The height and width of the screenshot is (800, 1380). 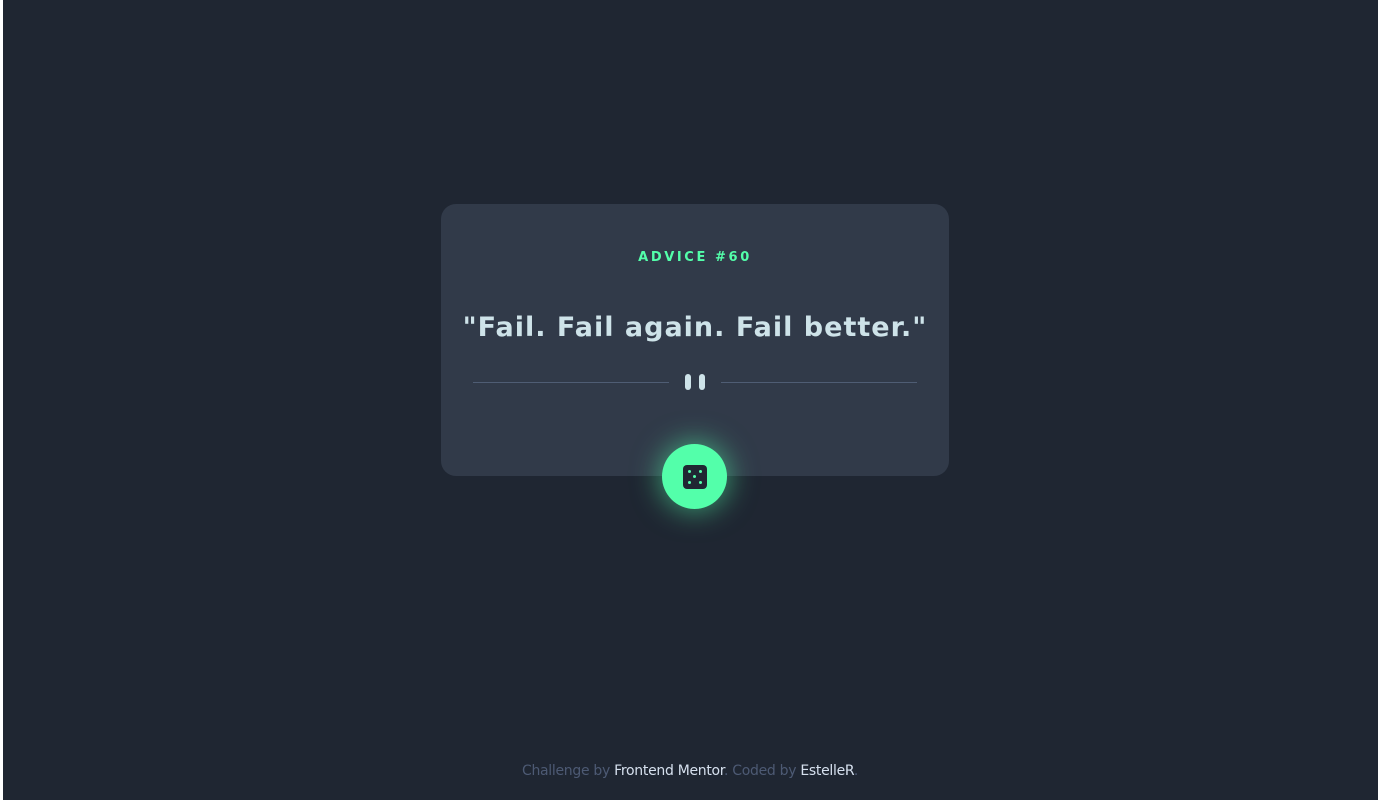 I want to click on author-link: EstelleR, so click(x=827, y=771).